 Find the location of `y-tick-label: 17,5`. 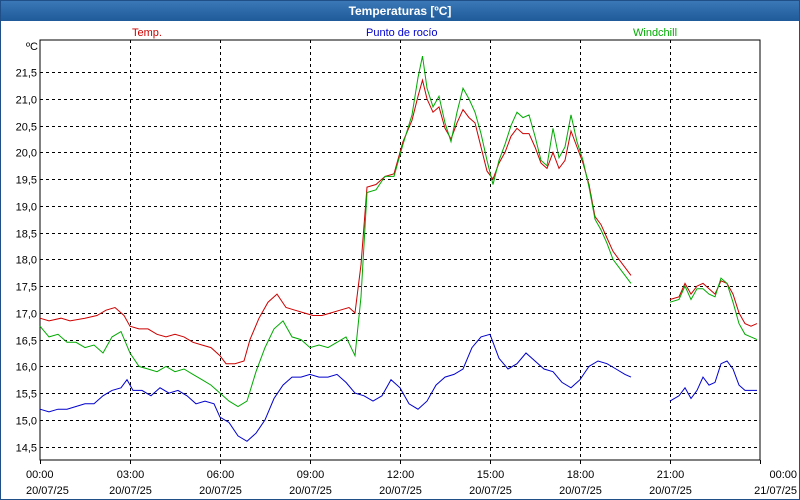

y-tick-label: 17,5 is located at coordinates (26, 288).